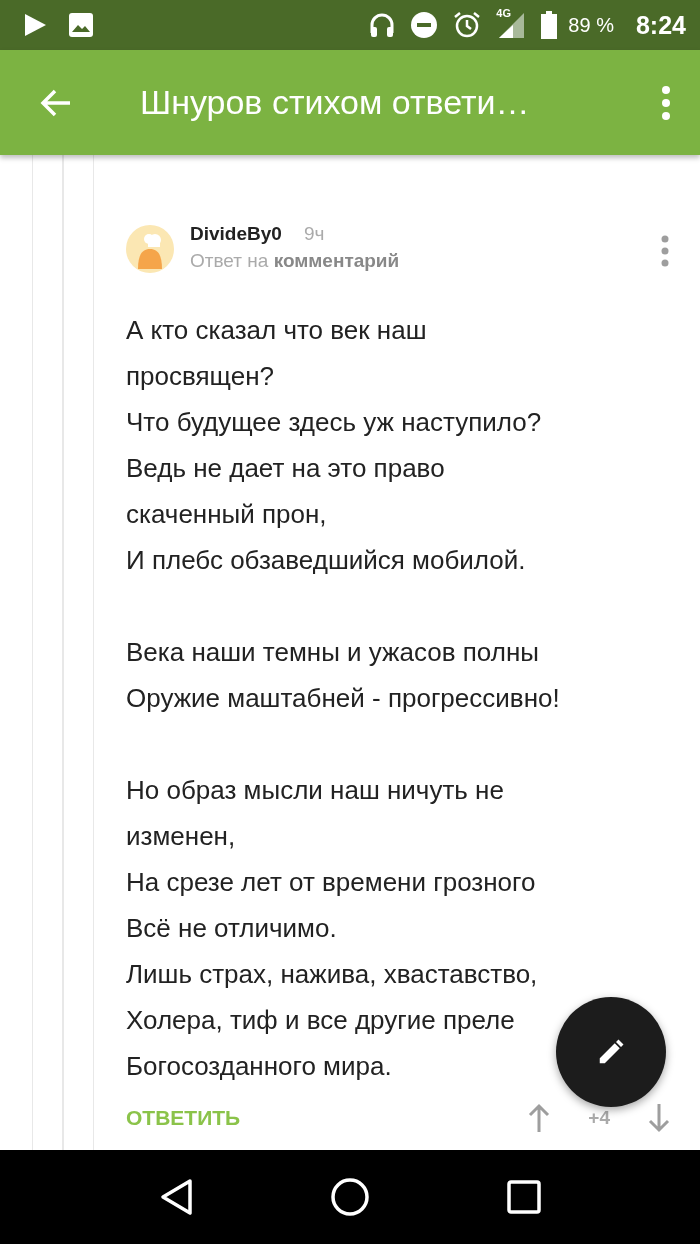  I want to click on upvote-icon, so click(539, 1118).